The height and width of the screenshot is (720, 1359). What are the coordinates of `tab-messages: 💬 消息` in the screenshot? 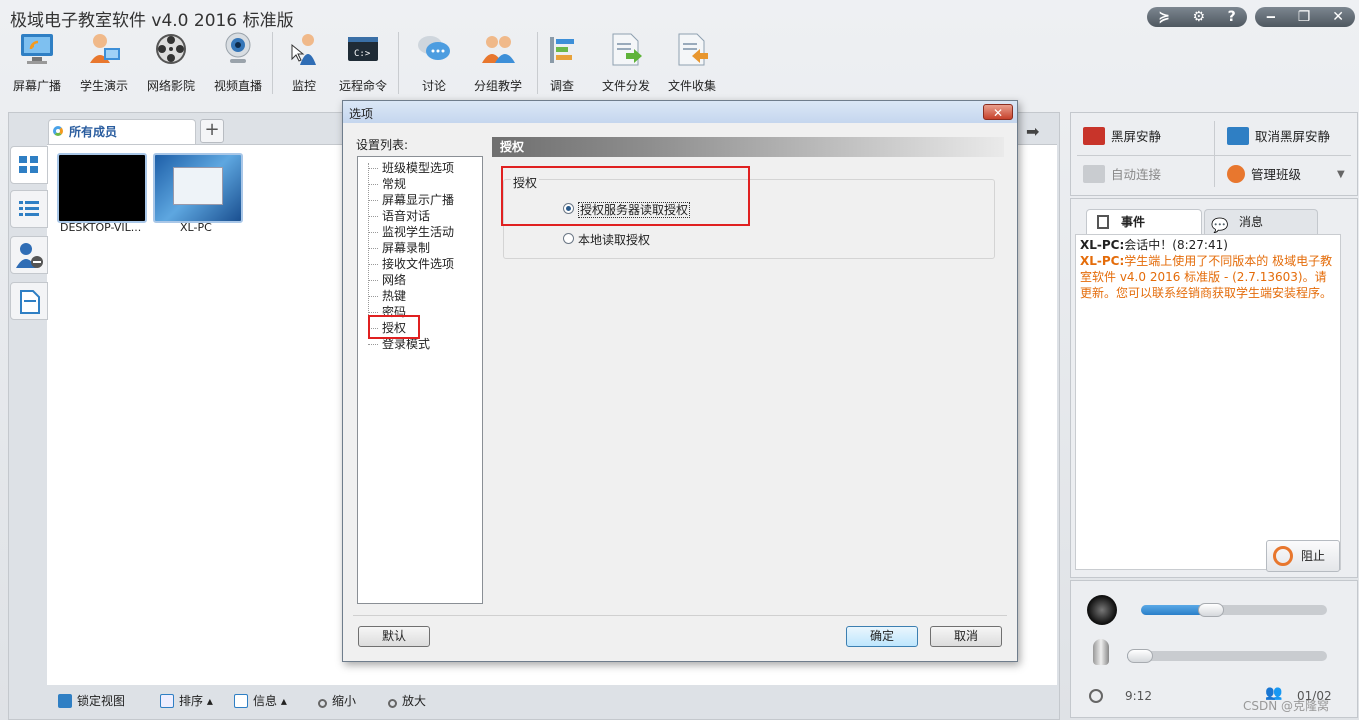 It's located at (1261, 221).